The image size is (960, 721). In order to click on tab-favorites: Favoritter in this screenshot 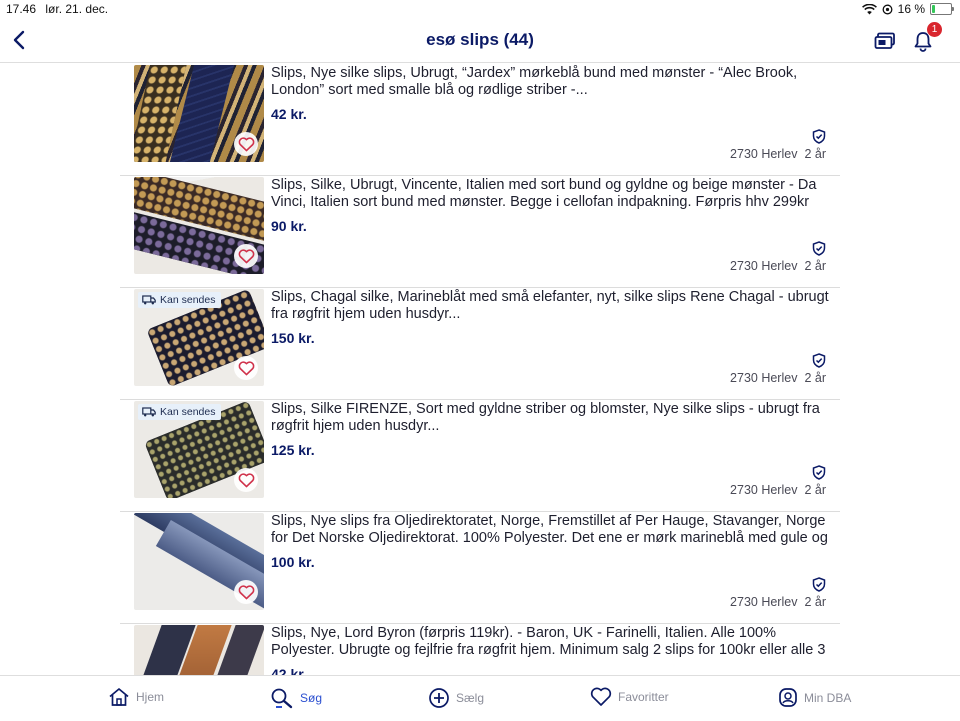, I will do `click(629, 697)`.